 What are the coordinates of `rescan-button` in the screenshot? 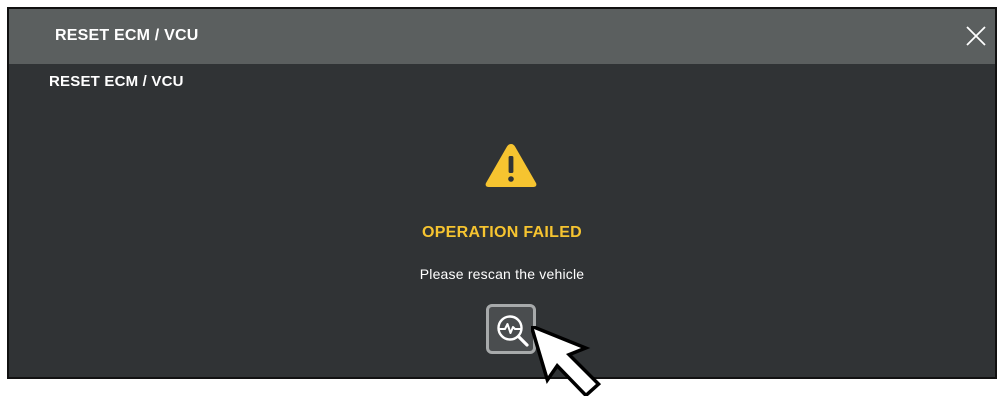 It's located at (511, 329).